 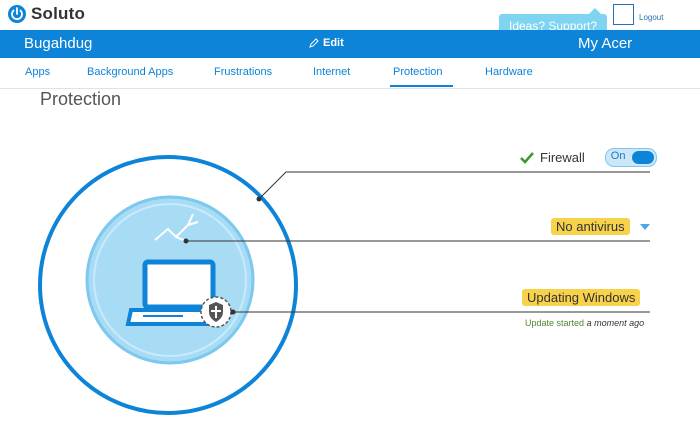 What do you see at coordinates (630, 157) in the screenshot?
I see `firewall-toggle: On` at bounding box center [630, 157].